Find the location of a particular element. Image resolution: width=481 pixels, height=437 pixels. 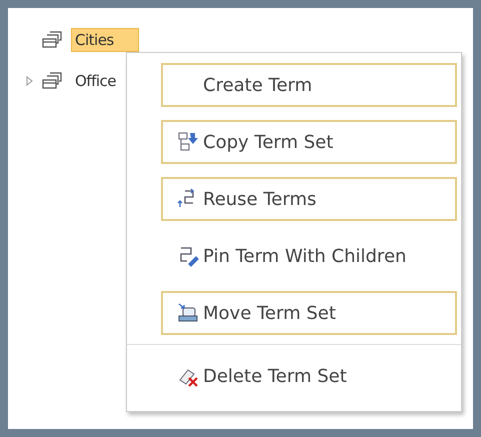

copy-icon is located at coordinates (188, 142).